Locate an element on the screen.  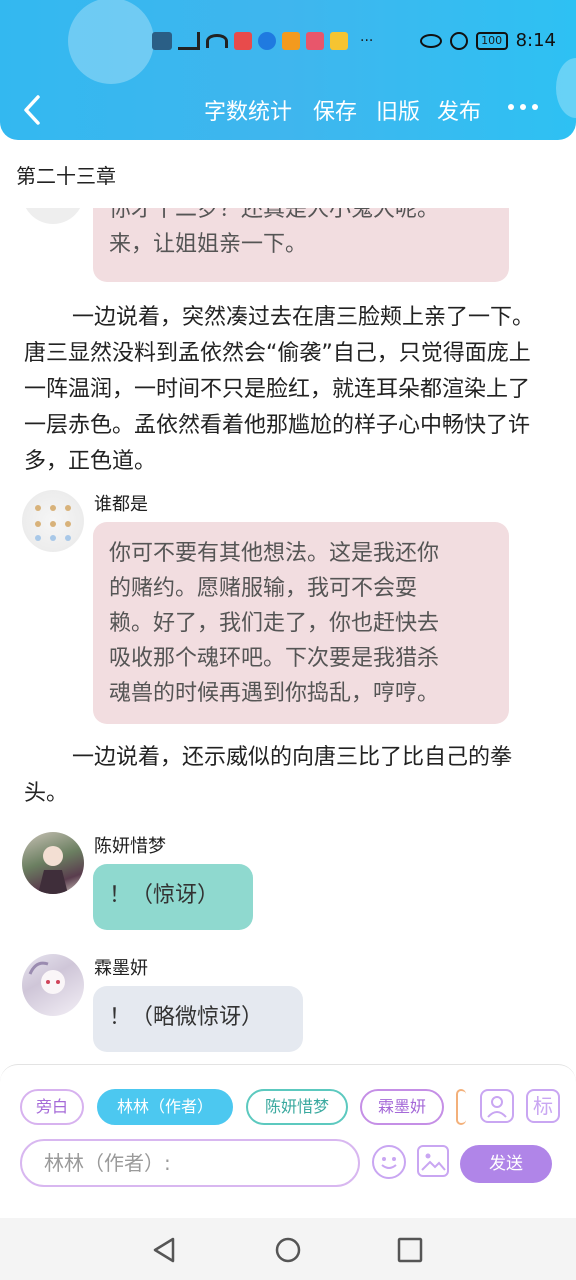
image-icon is located at coordinates (433, 1162).